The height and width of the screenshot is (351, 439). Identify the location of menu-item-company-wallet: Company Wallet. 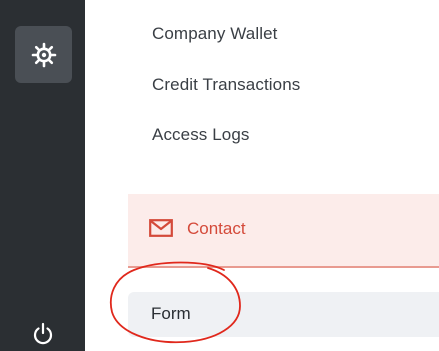
(214, 34).